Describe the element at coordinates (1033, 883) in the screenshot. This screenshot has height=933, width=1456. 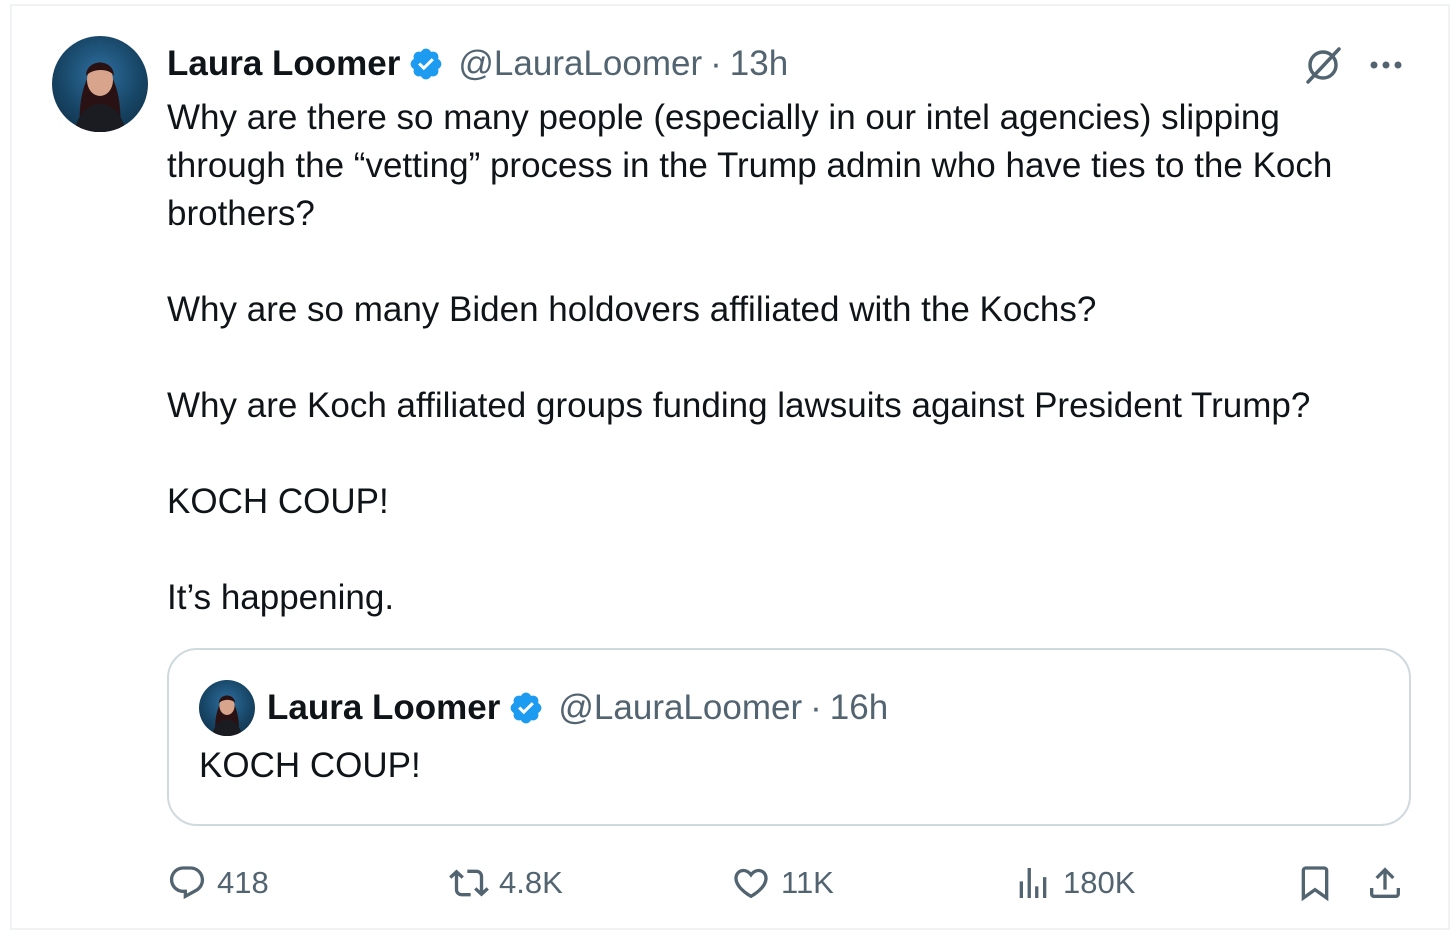
I see `views-icon` at that location.